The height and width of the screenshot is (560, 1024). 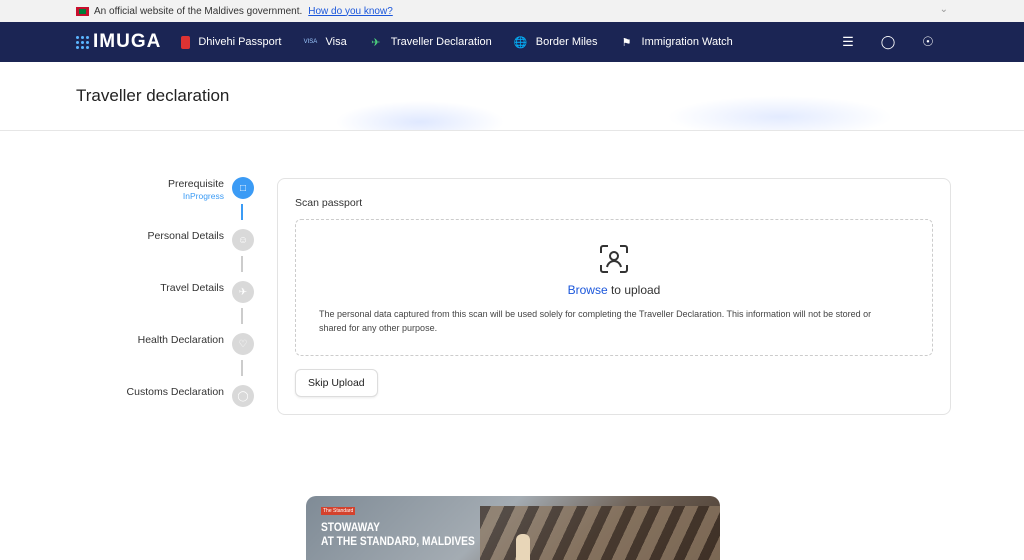 I want to click on how-do-you-know-link: How do you know?, so click(x=350, y=11).